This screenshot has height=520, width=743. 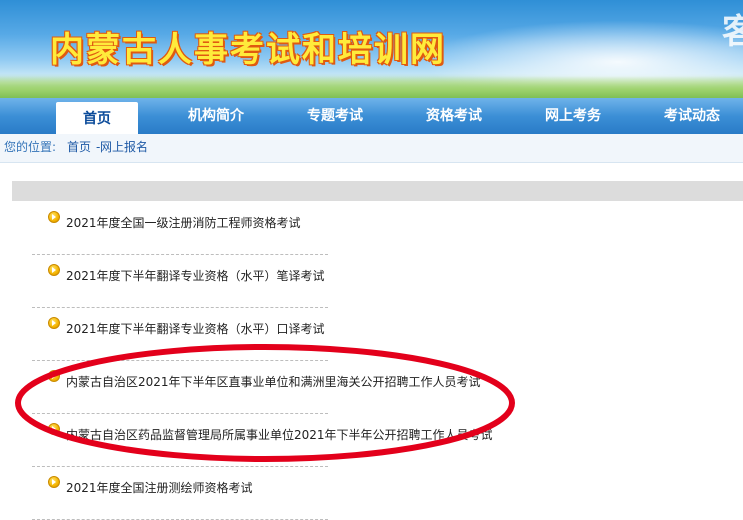 I want to click on nav-item-online-affairs: 网上考务, so click(x=573, y=116).